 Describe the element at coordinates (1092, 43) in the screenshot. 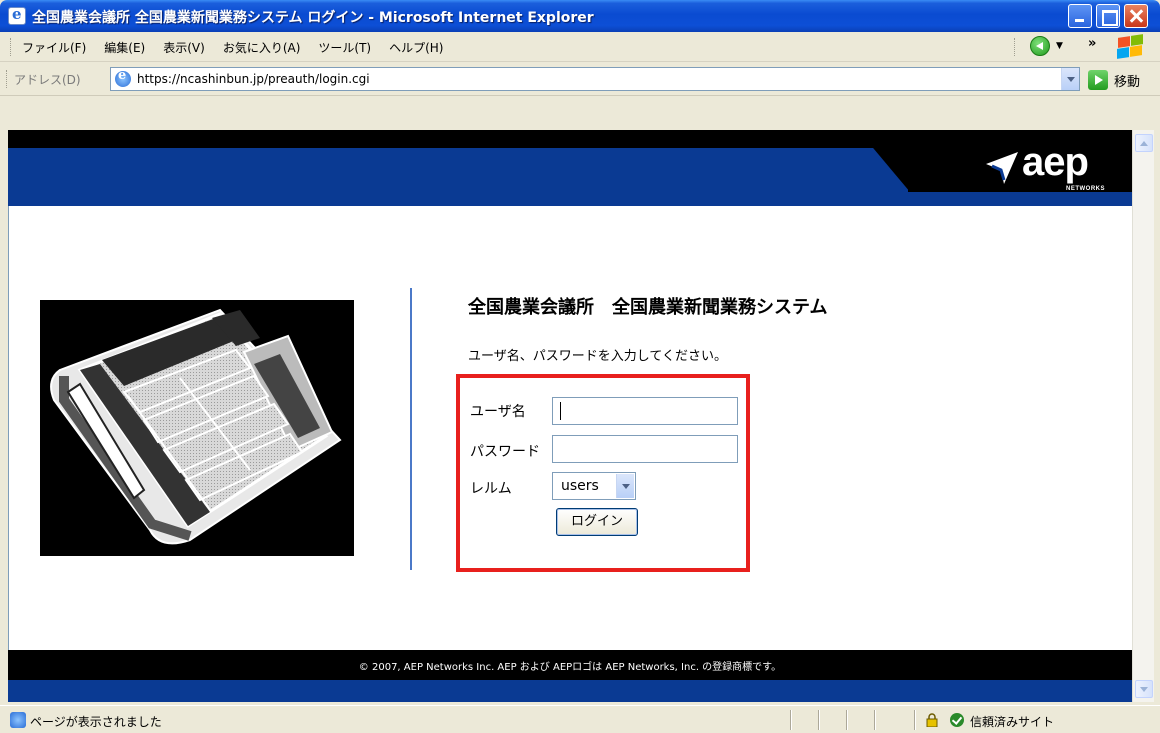

I see `toolbar-overflow-chevron: »` at that location.